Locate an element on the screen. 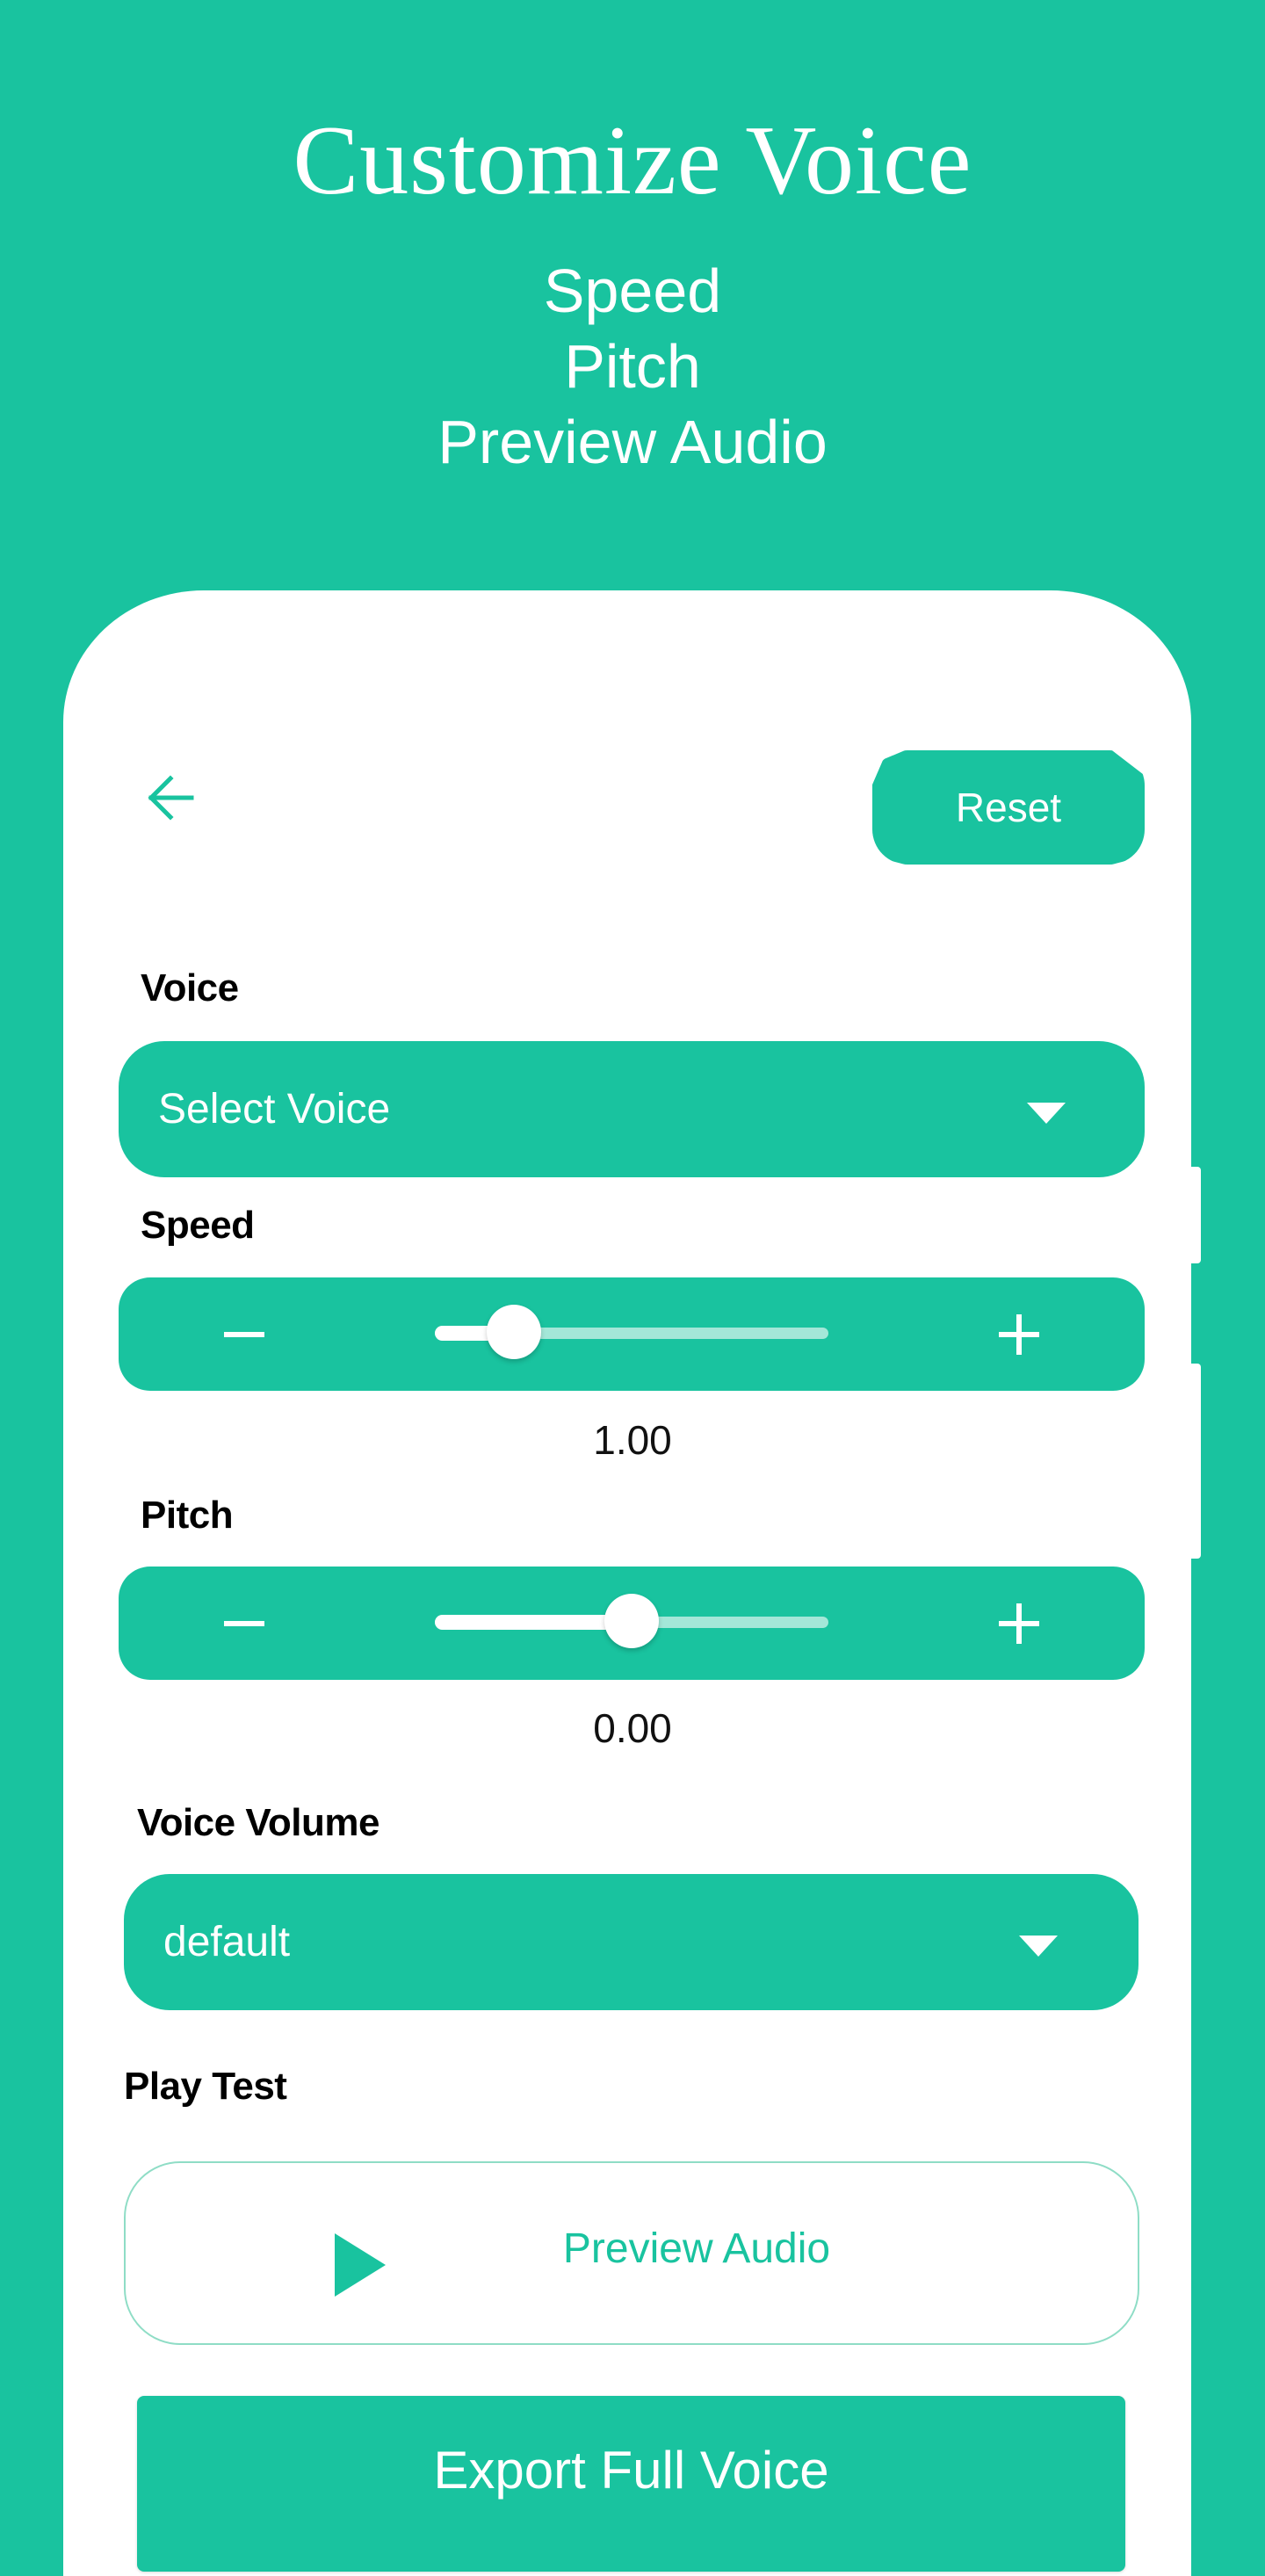  speed-slider is located at coordinates (632, 1332).